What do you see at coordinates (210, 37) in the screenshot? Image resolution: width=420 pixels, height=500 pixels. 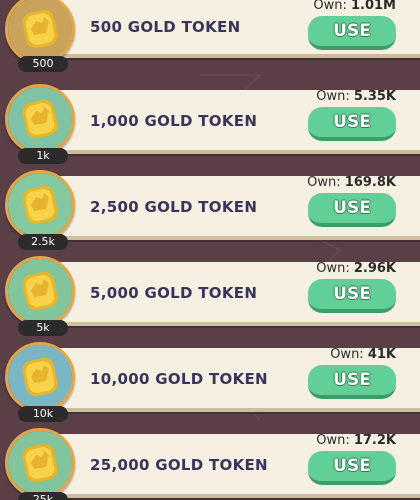 I see `token-row: 500 500 GOLD TOKEN Own: 1.01M USE` at bounding box center [210, 37].